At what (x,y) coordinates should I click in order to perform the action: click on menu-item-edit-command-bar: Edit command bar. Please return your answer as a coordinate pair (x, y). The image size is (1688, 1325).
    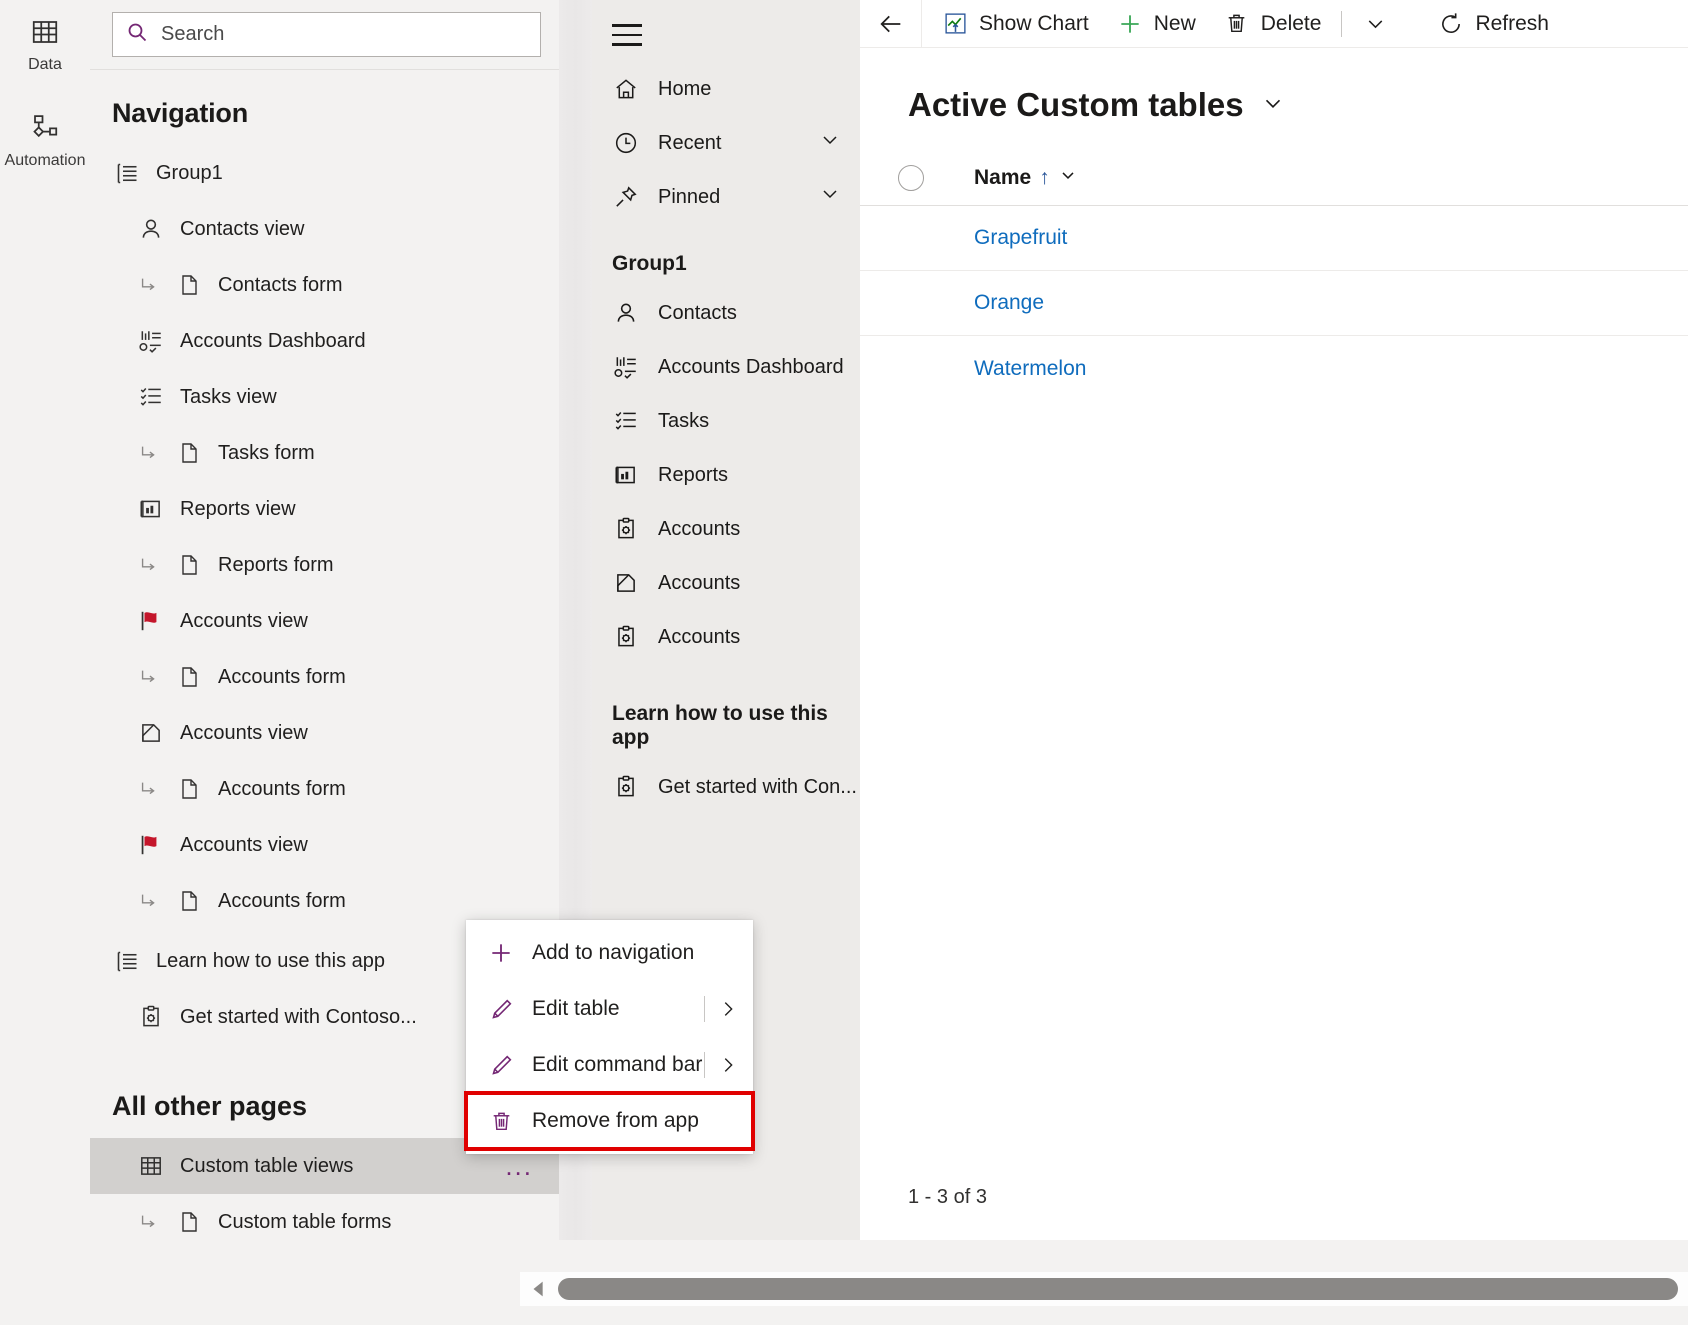
    Looking at the image, I should click on (609, 1065).